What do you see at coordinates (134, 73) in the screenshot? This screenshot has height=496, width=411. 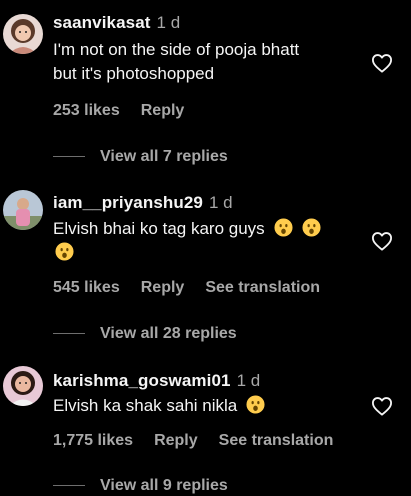 I see `comment-text-line: but it's photoshopped` at bounding box center [134, 73].